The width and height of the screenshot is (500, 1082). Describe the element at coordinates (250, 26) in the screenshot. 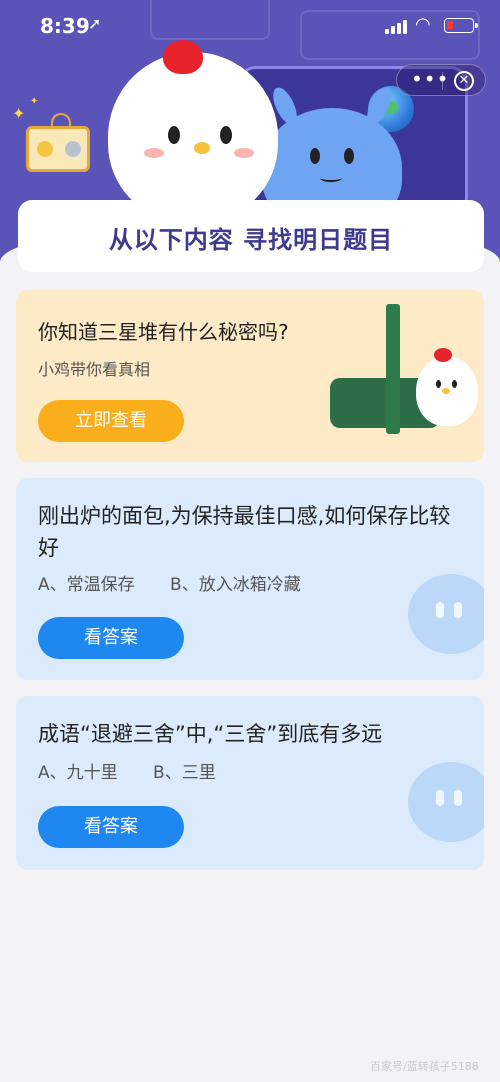

I see `status-bar: 8:39 ➚ ◠` at that location.